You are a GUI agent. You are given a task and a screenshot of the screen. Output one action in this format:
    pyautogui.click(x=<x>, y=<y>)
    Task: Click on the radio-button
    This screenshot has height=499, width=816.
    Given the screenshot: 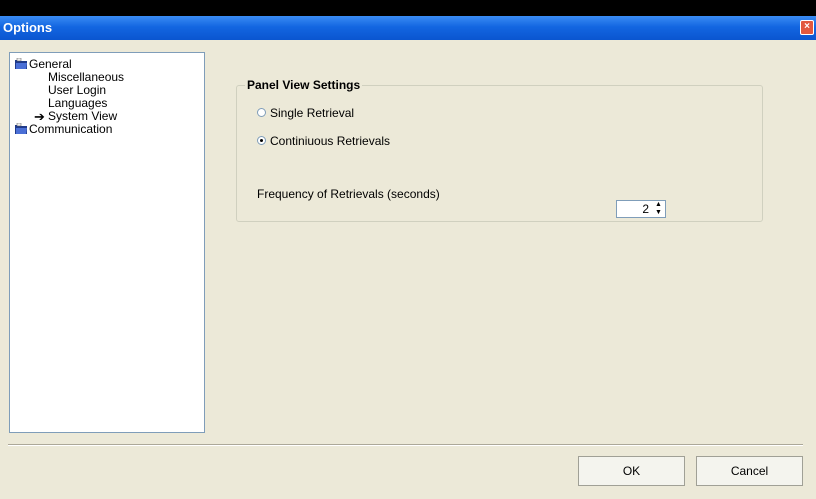 What is the action you would take?
    pyautogui.click(x=261, y=112)
    